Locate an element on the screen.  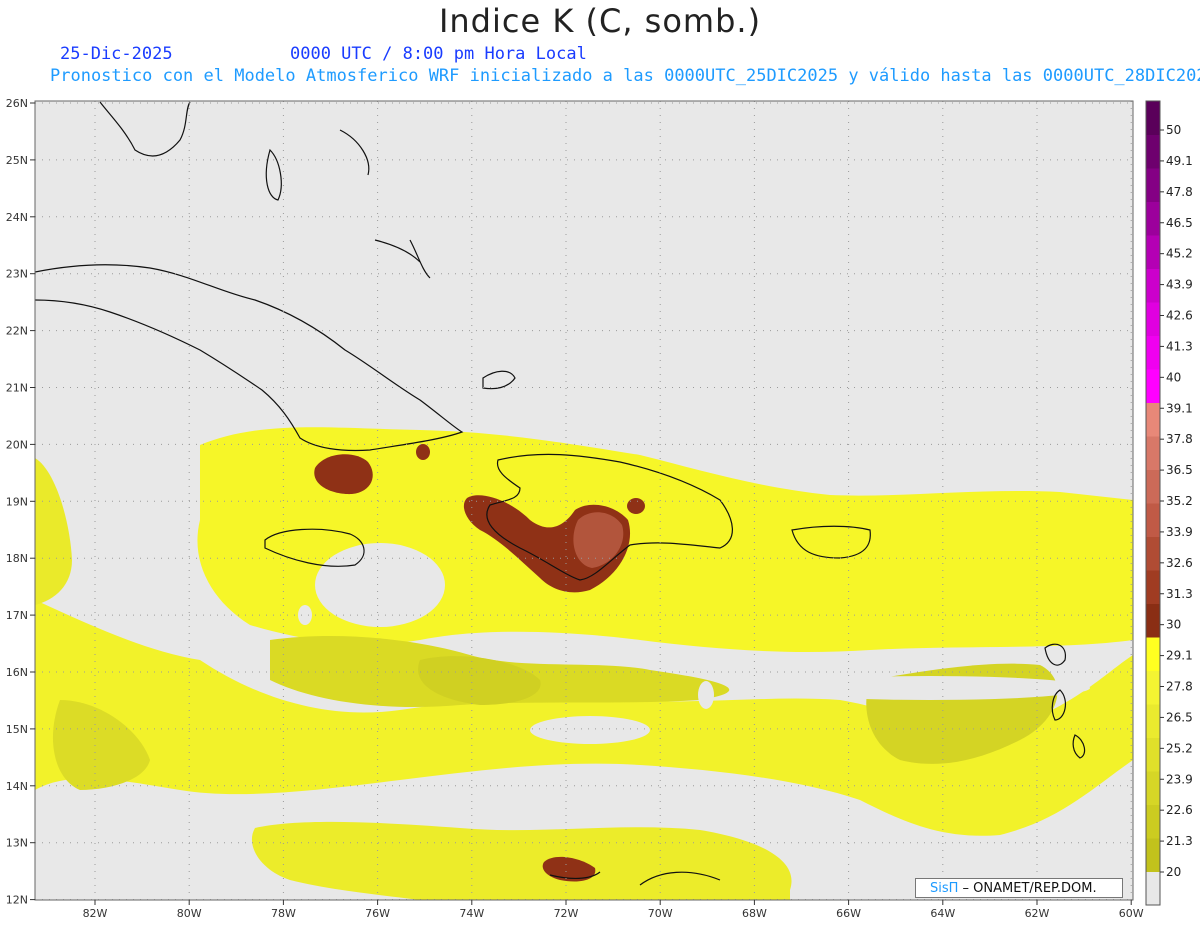
credit-brand: SisΠ is located at coordinates (944, 888).